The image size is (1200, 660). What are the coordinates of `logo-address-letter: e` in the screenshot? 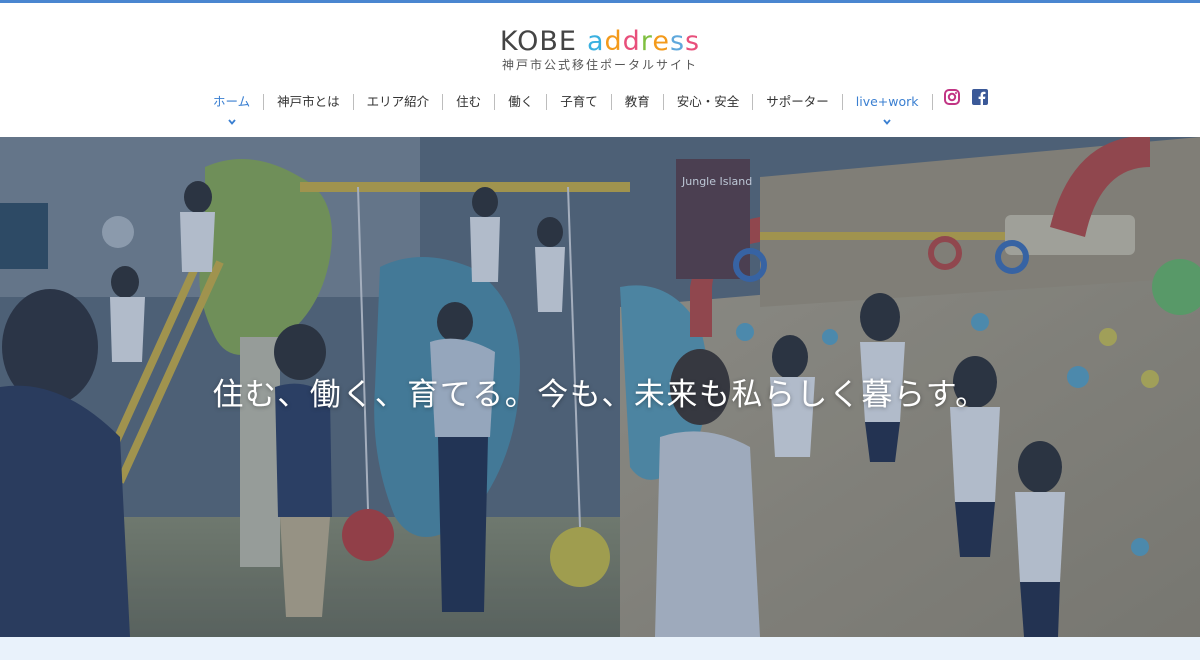 It's located at (661, 41).